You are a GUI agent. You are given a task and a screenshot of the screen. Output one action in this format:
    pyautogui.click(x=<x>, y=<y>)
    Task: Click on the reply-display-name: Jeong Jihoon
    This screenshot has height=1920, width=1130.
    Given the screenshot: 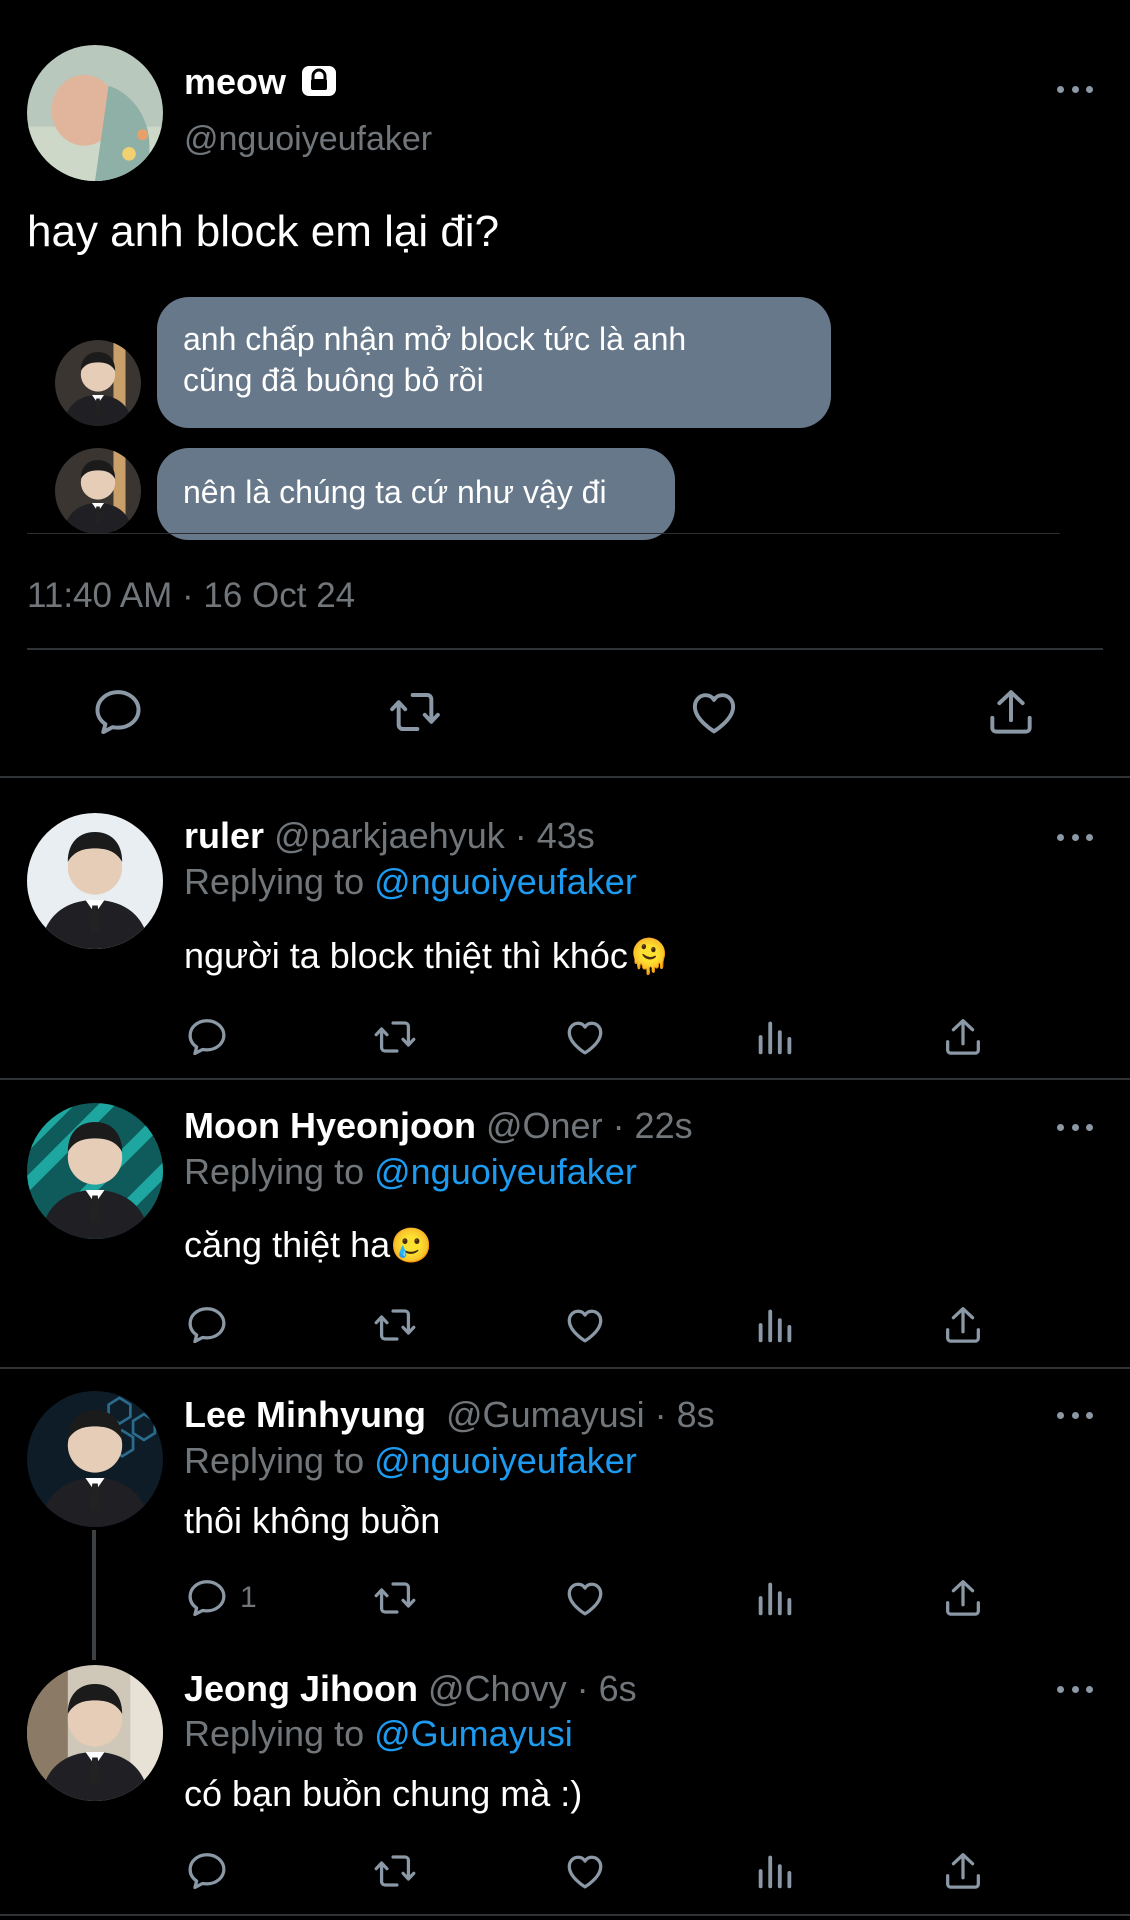 What is the action you would take?
    pyautogui.click(x=301, y=1688)
    